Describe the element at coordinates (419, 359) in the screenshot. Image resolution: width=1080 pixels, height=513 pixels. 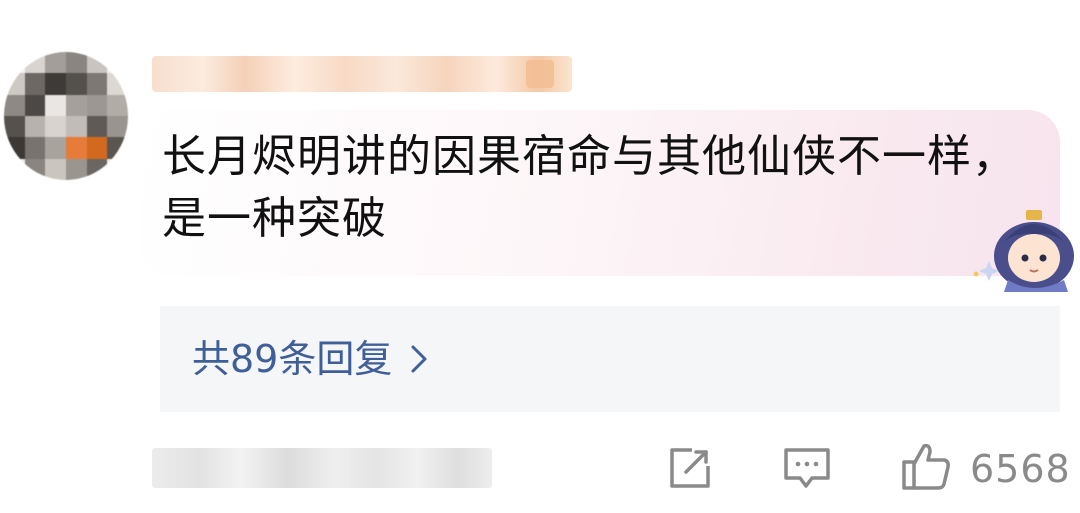
I see `chevron-right-icon` at that location.